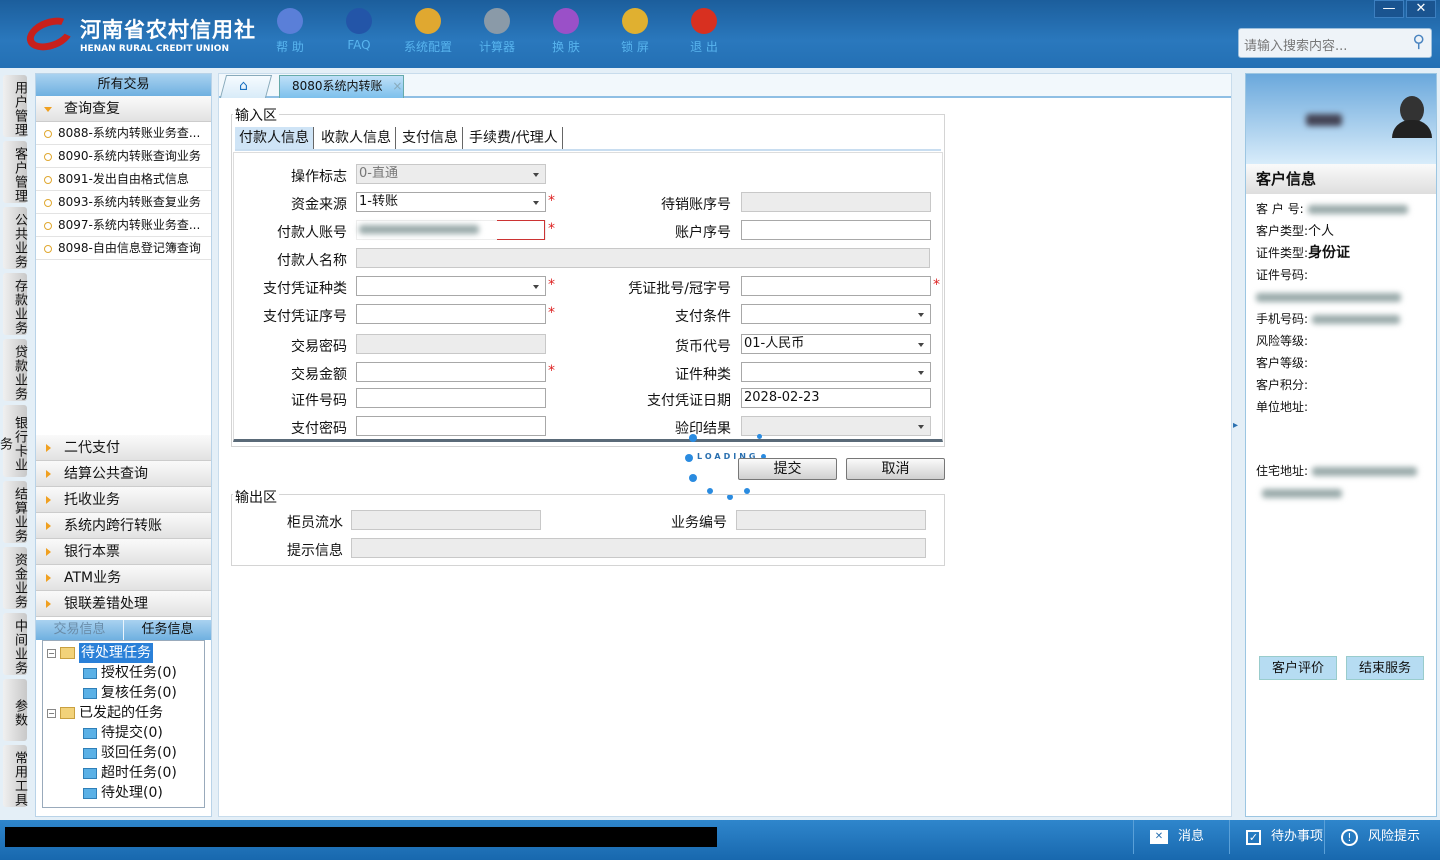 The width and height of the screenshot is (1440, 860). What do you see at coordinates (704, 31) in the screenshot?
I see `toolbar-power-button: 退 出` at bounding box center [704, 31].